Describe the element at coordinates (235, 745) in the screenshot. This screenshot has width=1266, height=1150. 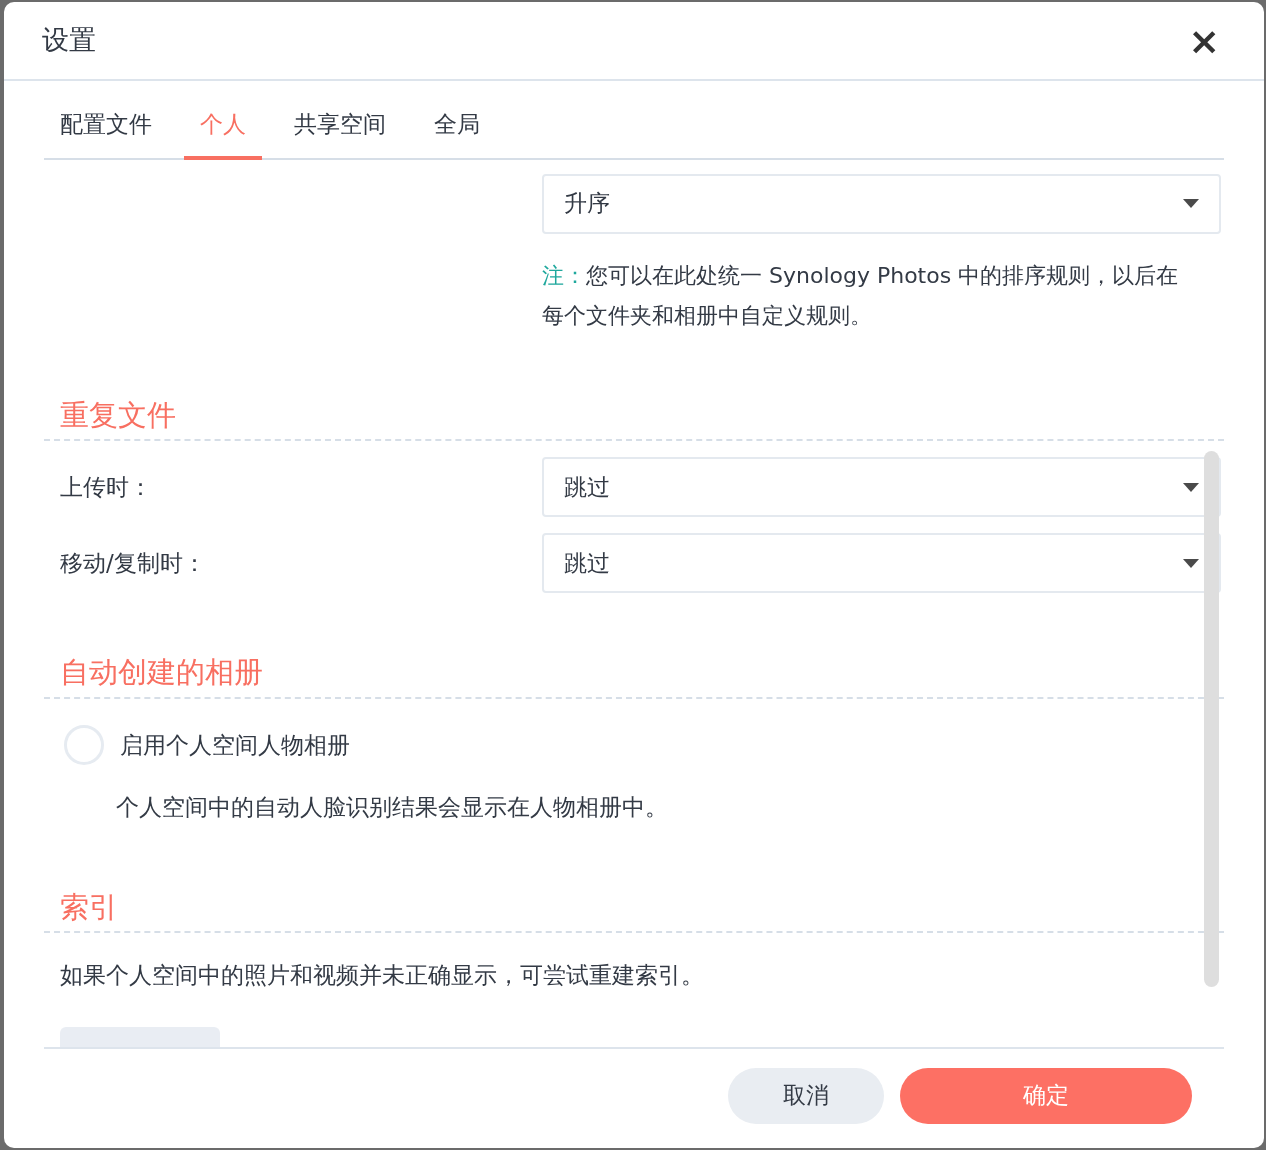
I see `radio-label: 启用个人空间人物相册` at that location.